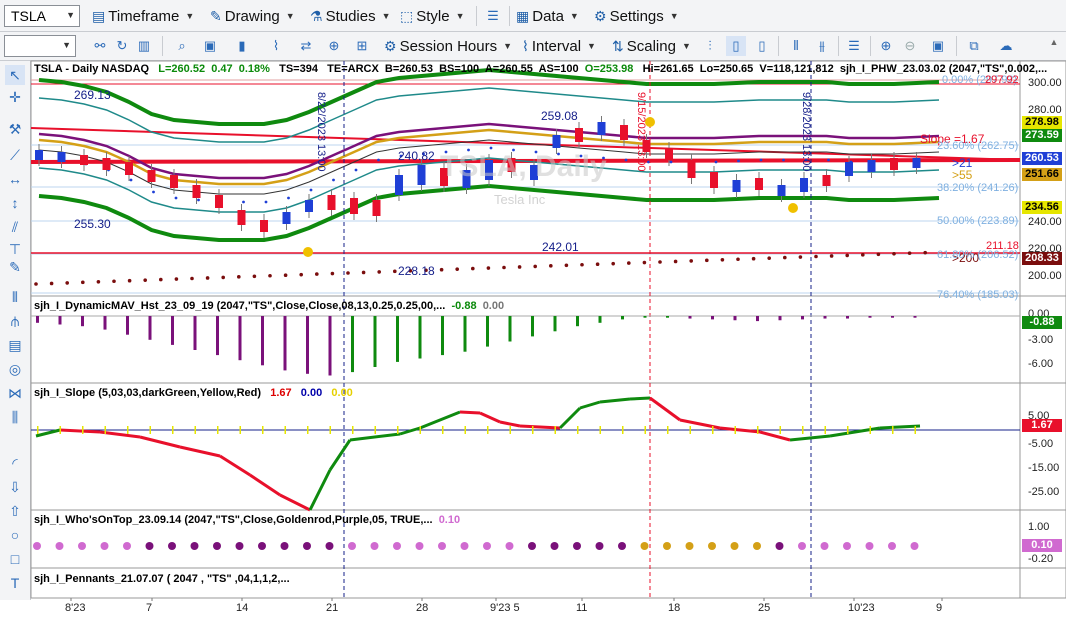  What do you see at coordinates (342, 393) in the screenshot?
I see `slope-value3: 0.00` at bounding box center [342, 393].